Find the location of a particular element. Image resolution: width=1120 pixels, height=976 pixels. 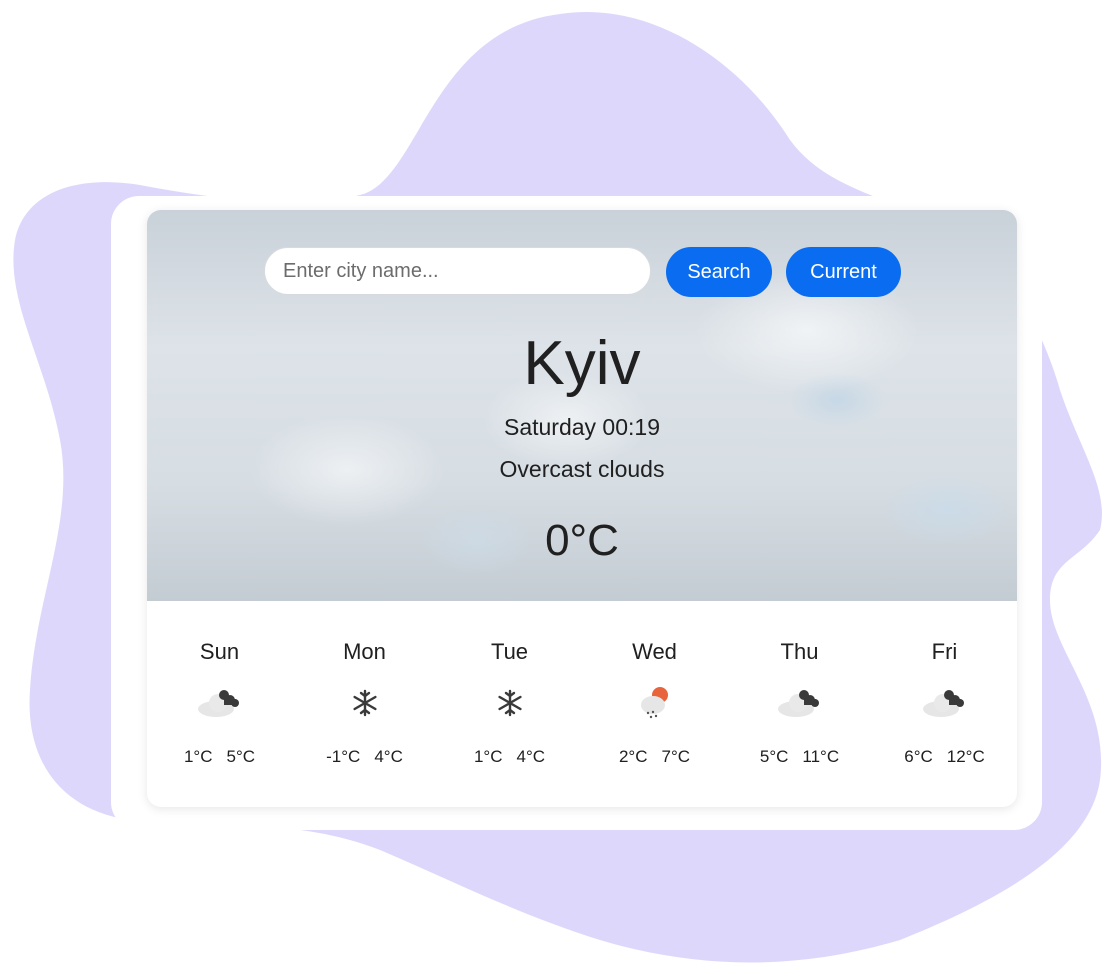

forecast-max-temp: 12°C is located at coordinates (965, 756).